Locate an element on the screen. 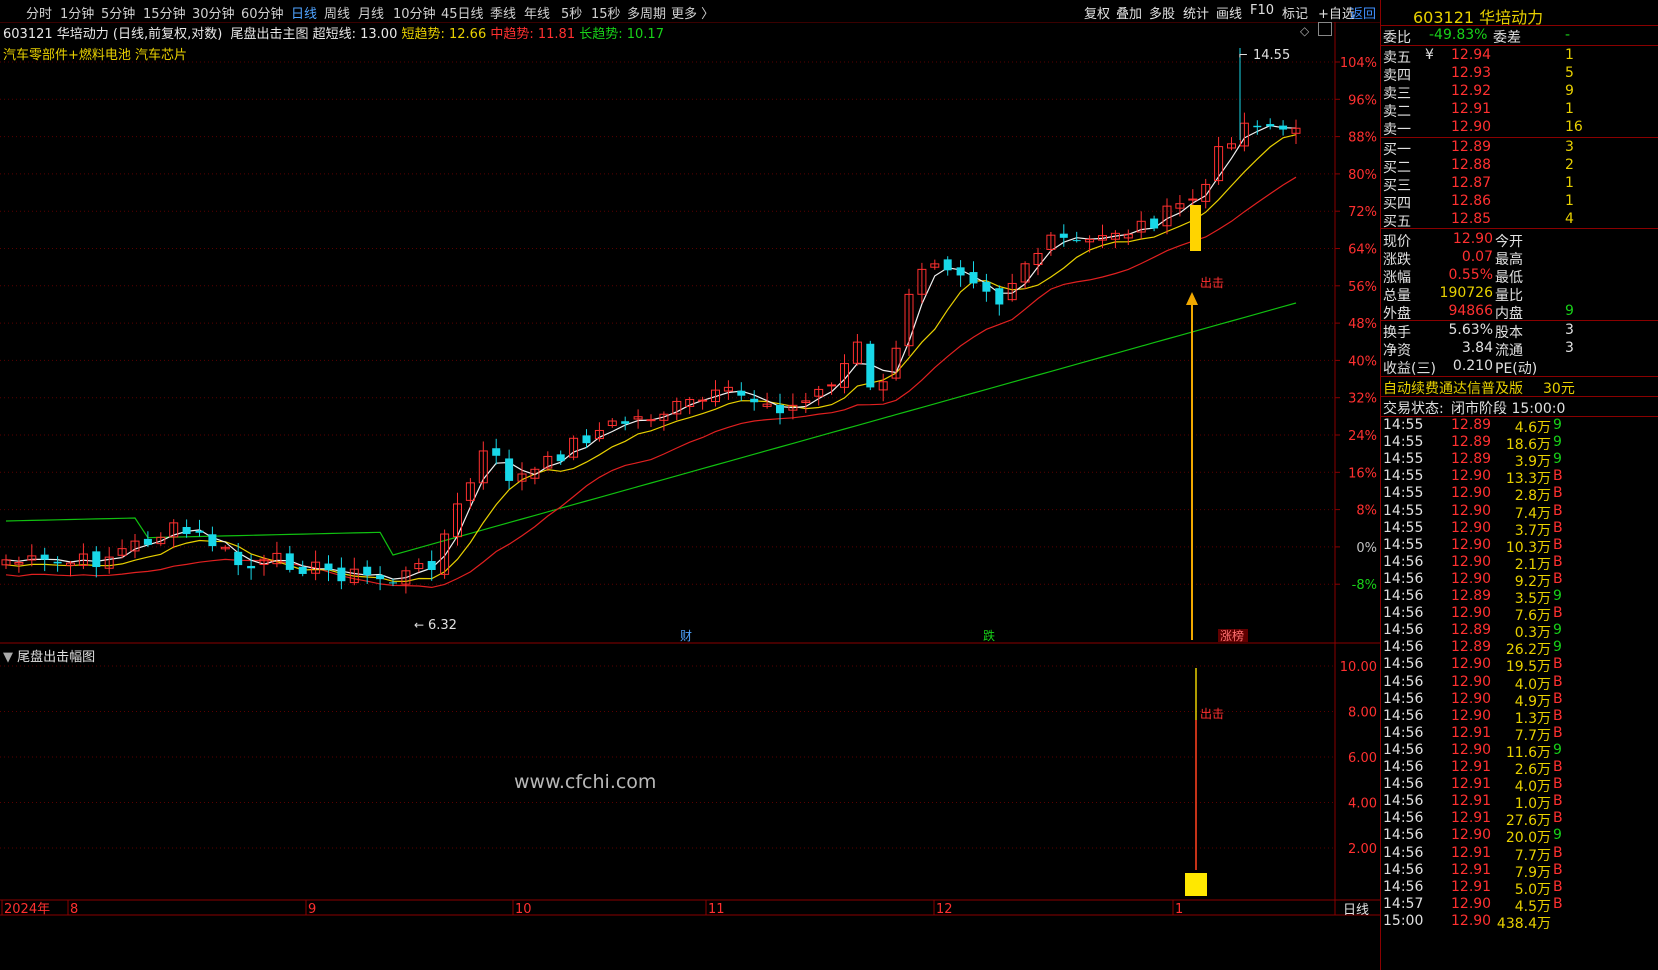 Image resolution: width=1658 pixels, height=970 pixels. ask-price: 12.90 is located at coordinates (1471, 127).